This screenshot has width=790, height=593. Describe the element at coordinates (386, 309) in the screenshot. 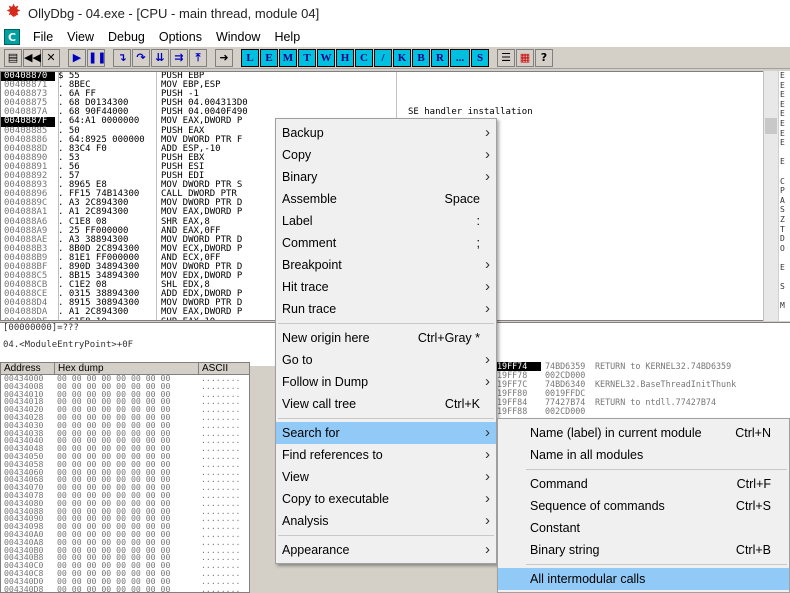

I see `menu-item-run-trace: Run trace ›` at that location.